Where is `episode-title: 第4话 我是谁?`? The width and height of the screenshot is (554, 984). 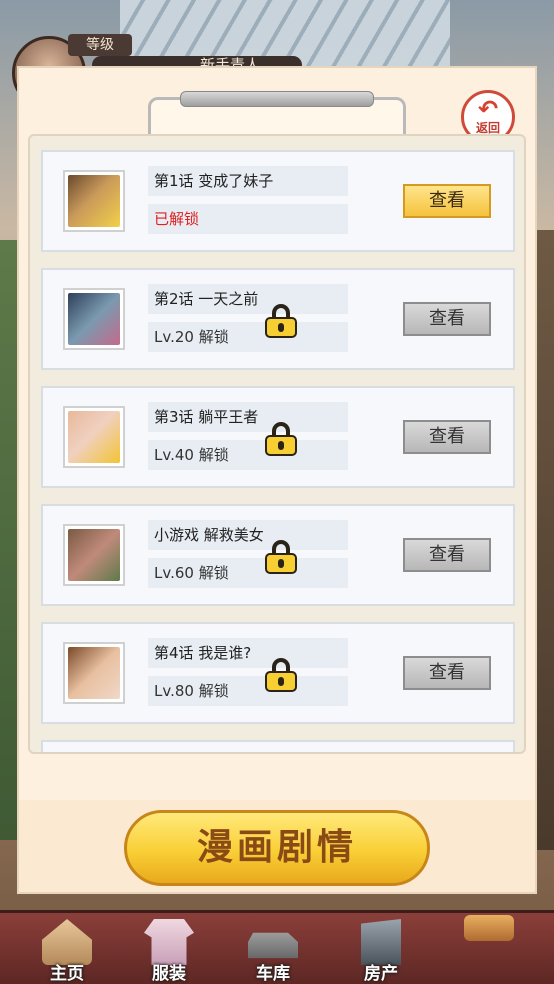 episode-title: 第4话 我是谁? is located at coordinates (248, 653).